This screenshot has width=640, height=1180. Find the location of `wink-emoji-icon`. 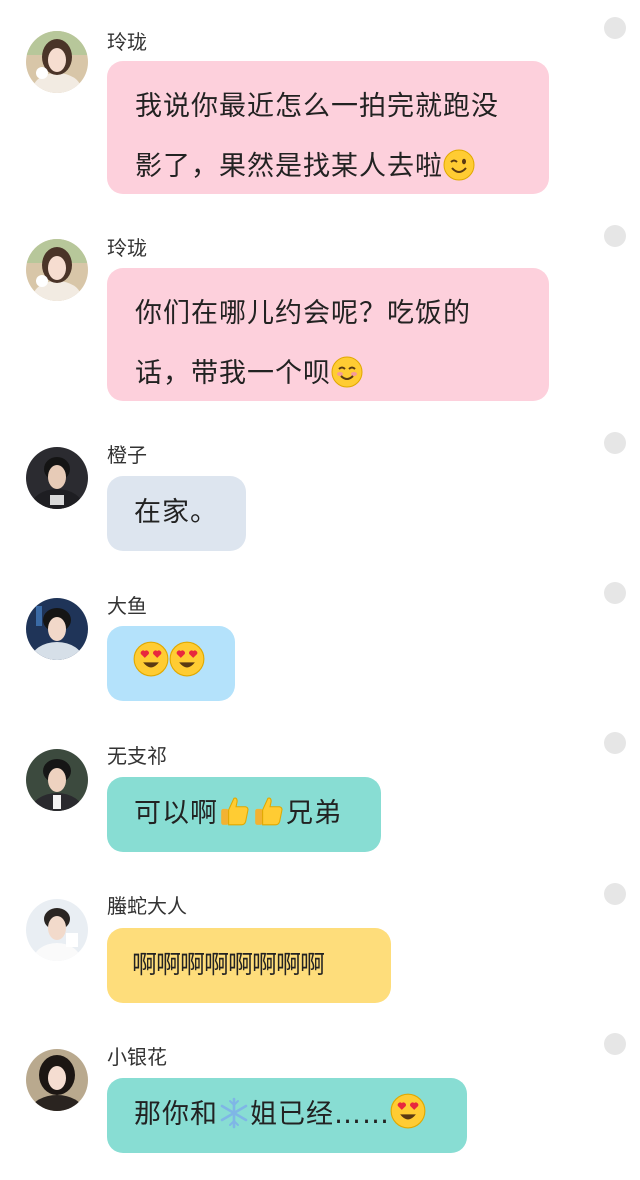

wink-emoji-icon is located at coordinates (459, 173).